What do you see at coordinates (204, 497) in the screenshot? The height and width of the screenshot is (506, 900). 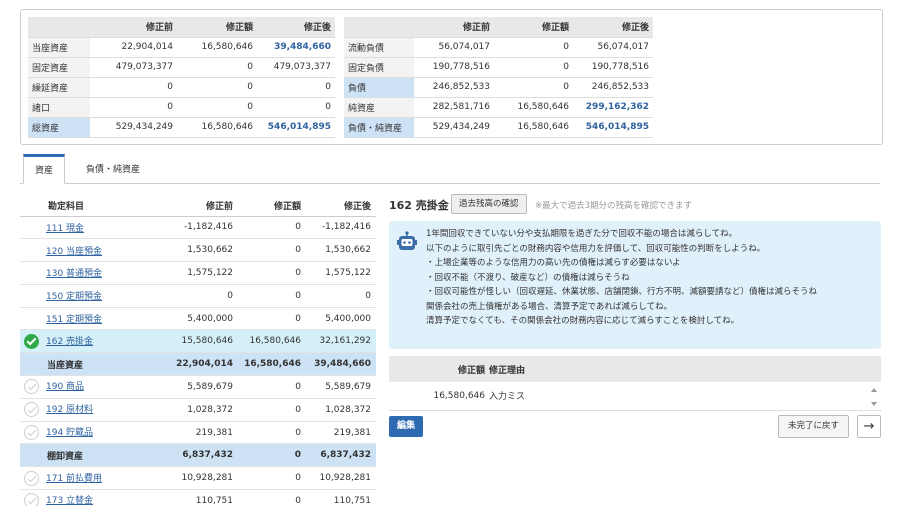 I see `account-before: 110,751` at bounding box center [204, 497].